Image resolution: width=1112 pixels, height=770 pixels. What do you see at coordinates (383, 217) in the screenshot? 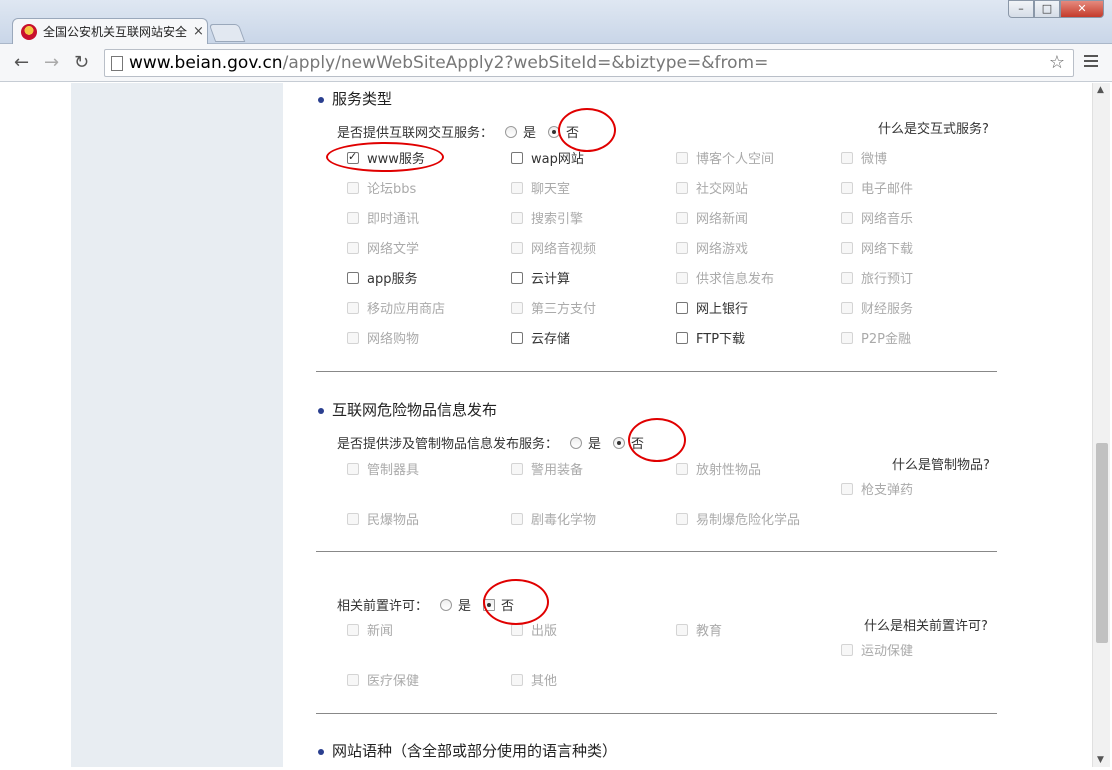
I see `service-option: 即时通讯` at bounding box center [383, 217].